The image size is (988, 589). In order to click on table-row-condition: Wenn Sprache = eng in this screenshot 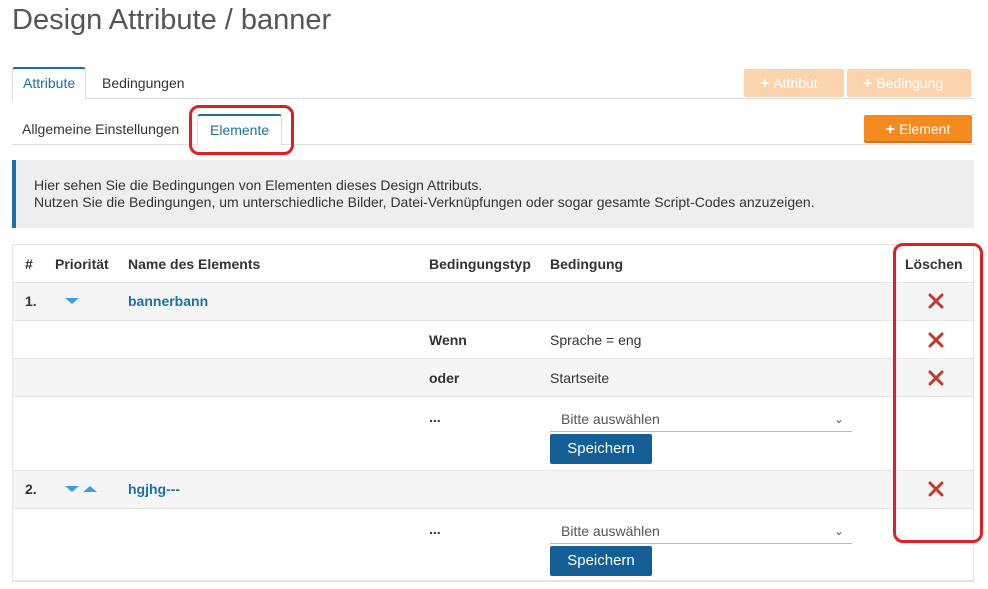, I will do `click(493, 340)`.